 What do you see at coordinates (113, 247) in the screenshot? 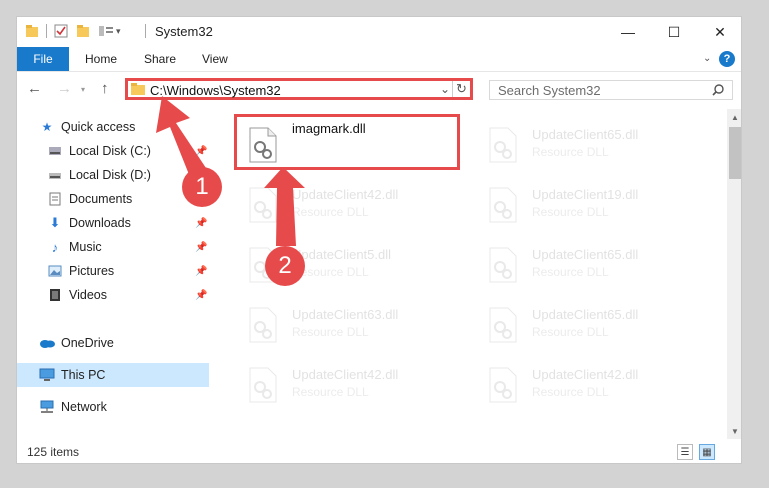
I see `sidebar-item-music: ♪ Music 📌` at bounding box center [113, 247].